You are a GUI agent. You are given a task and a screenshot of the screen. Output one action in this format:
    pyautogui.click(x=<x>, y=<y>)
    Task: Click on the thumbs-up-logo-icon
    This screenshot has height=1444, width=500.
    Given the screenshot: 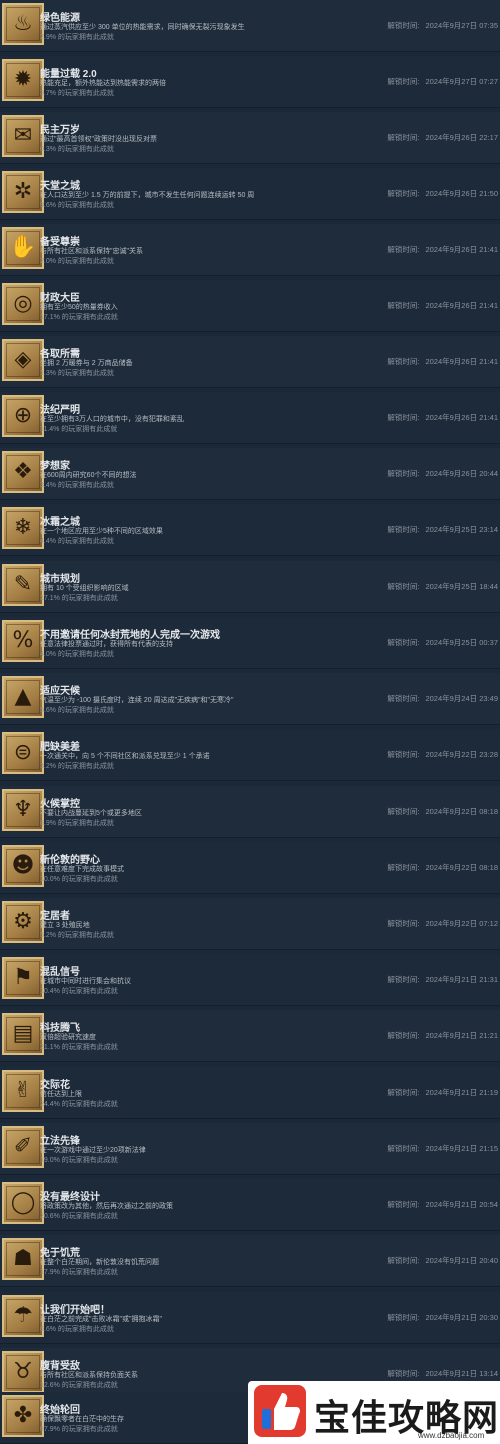 What is the action you would take?
    pyautogui.click(x=280, y=1411)
    